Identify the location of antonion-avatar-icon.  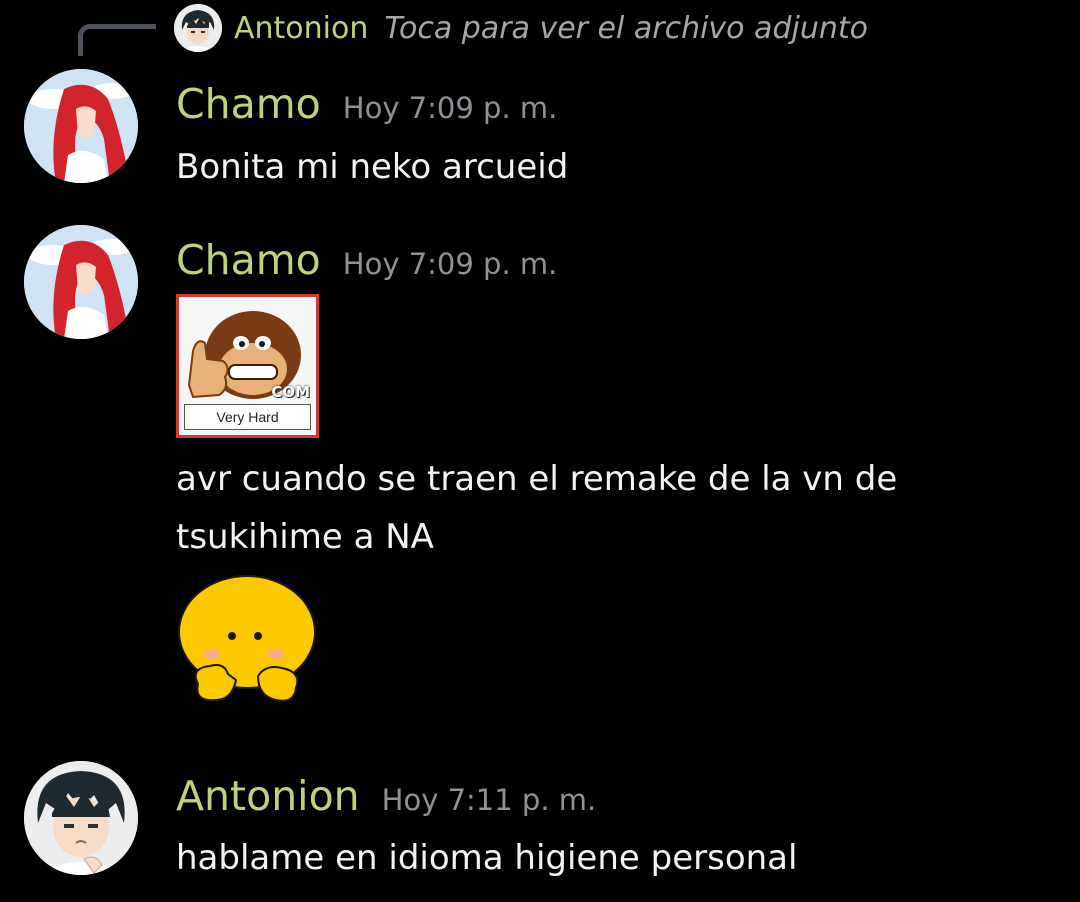
(81, 818).